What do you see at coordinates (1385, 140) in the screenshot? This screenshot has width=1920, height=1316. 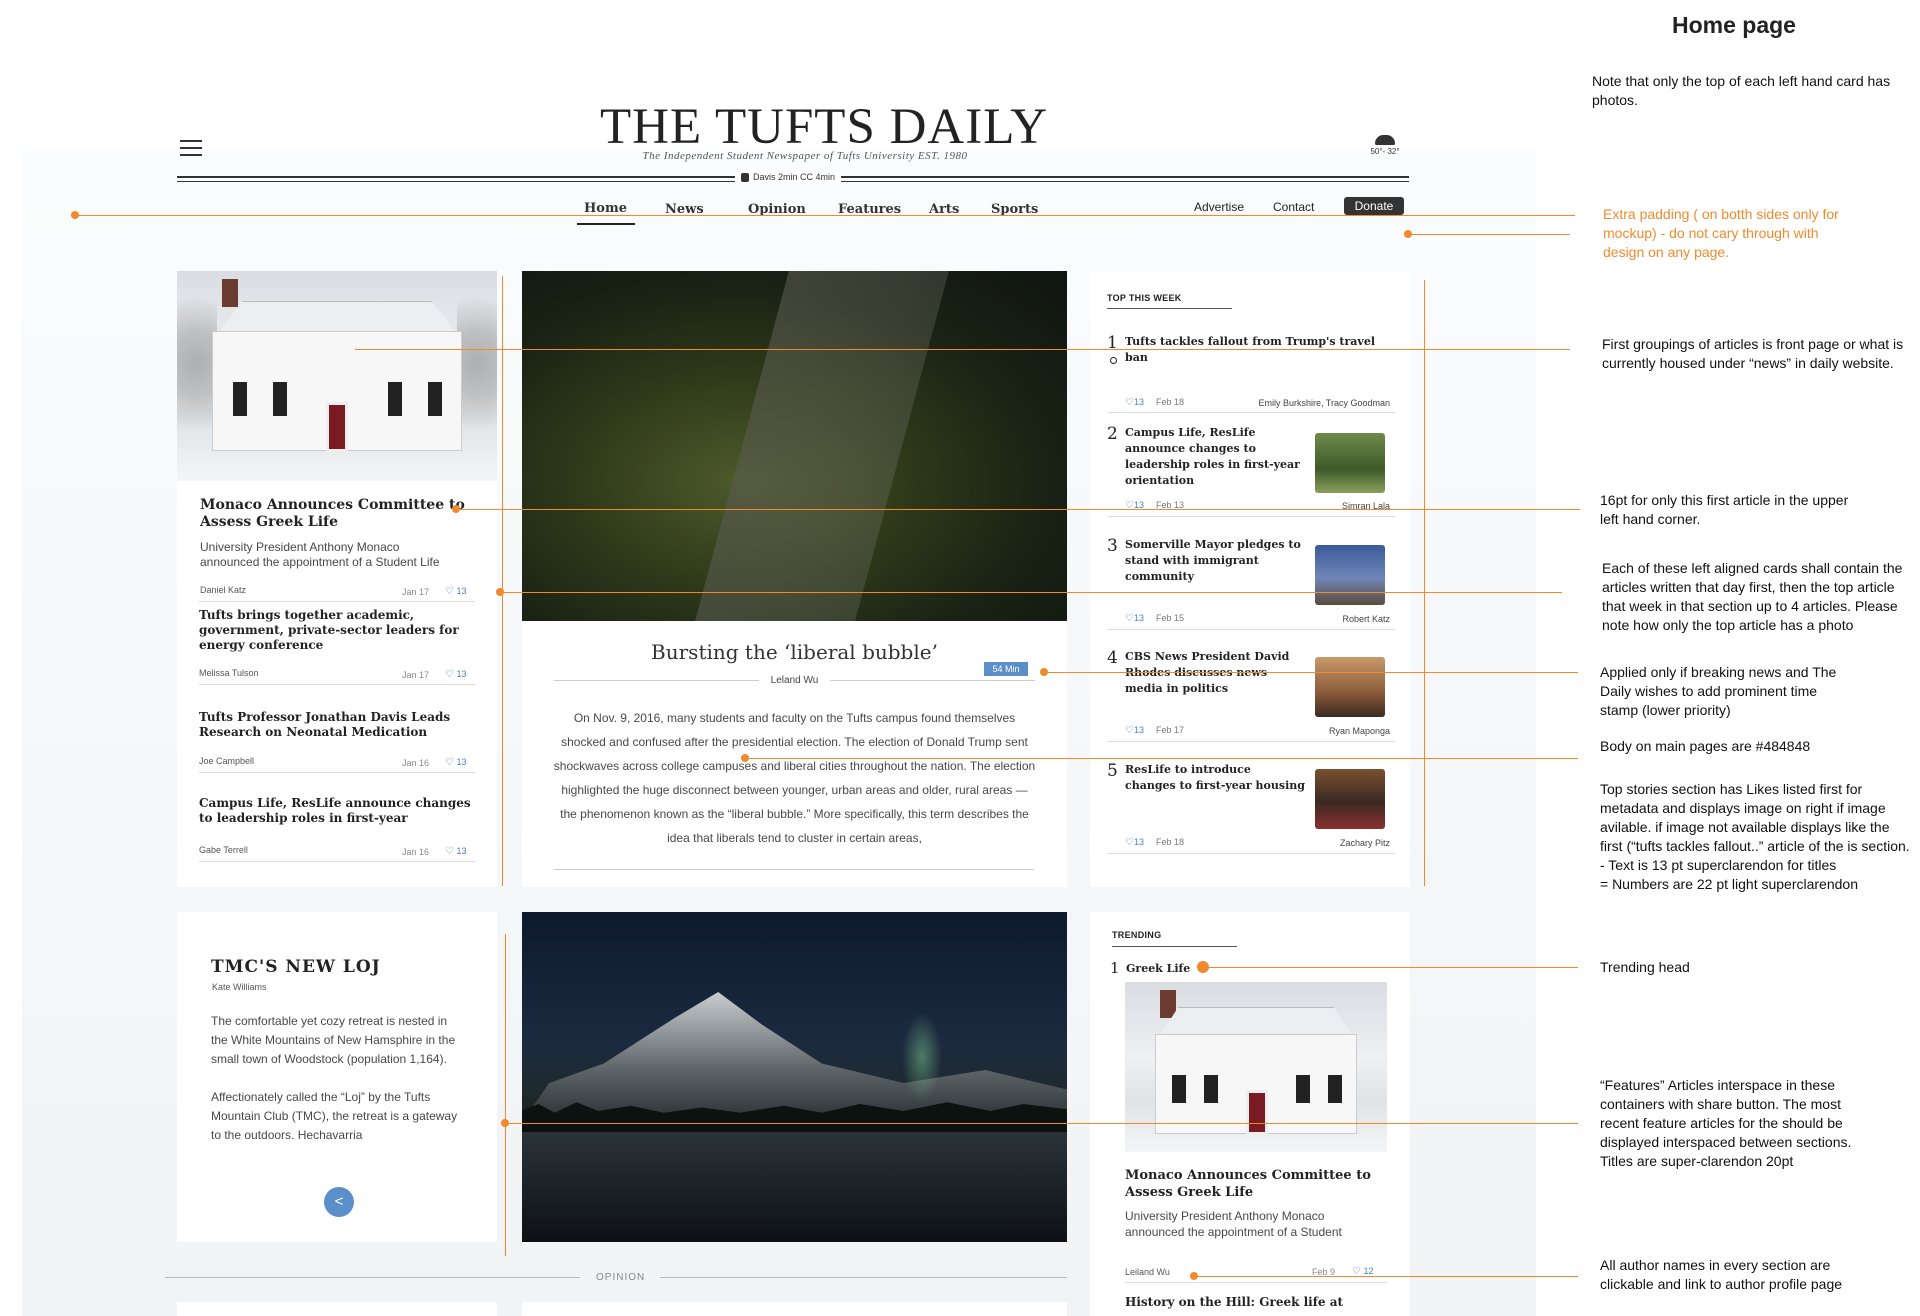 I see `cloud-icon` at bounding box center [1385, 140].